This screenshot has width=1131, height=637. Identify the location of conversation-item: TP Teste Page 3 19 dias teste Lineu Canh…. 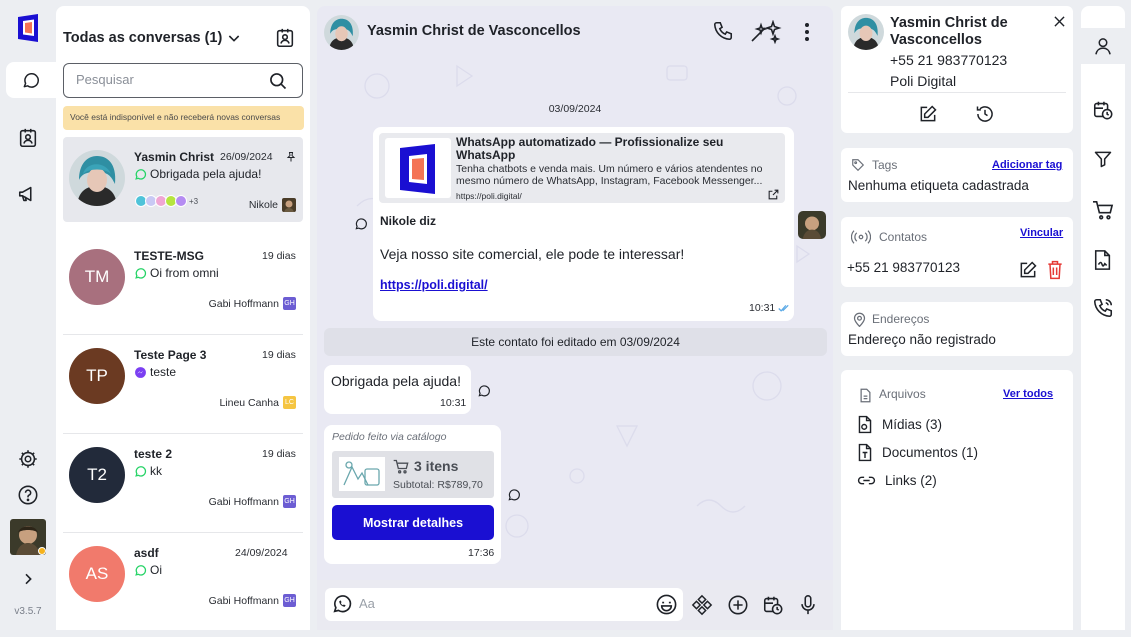
(183, 384).